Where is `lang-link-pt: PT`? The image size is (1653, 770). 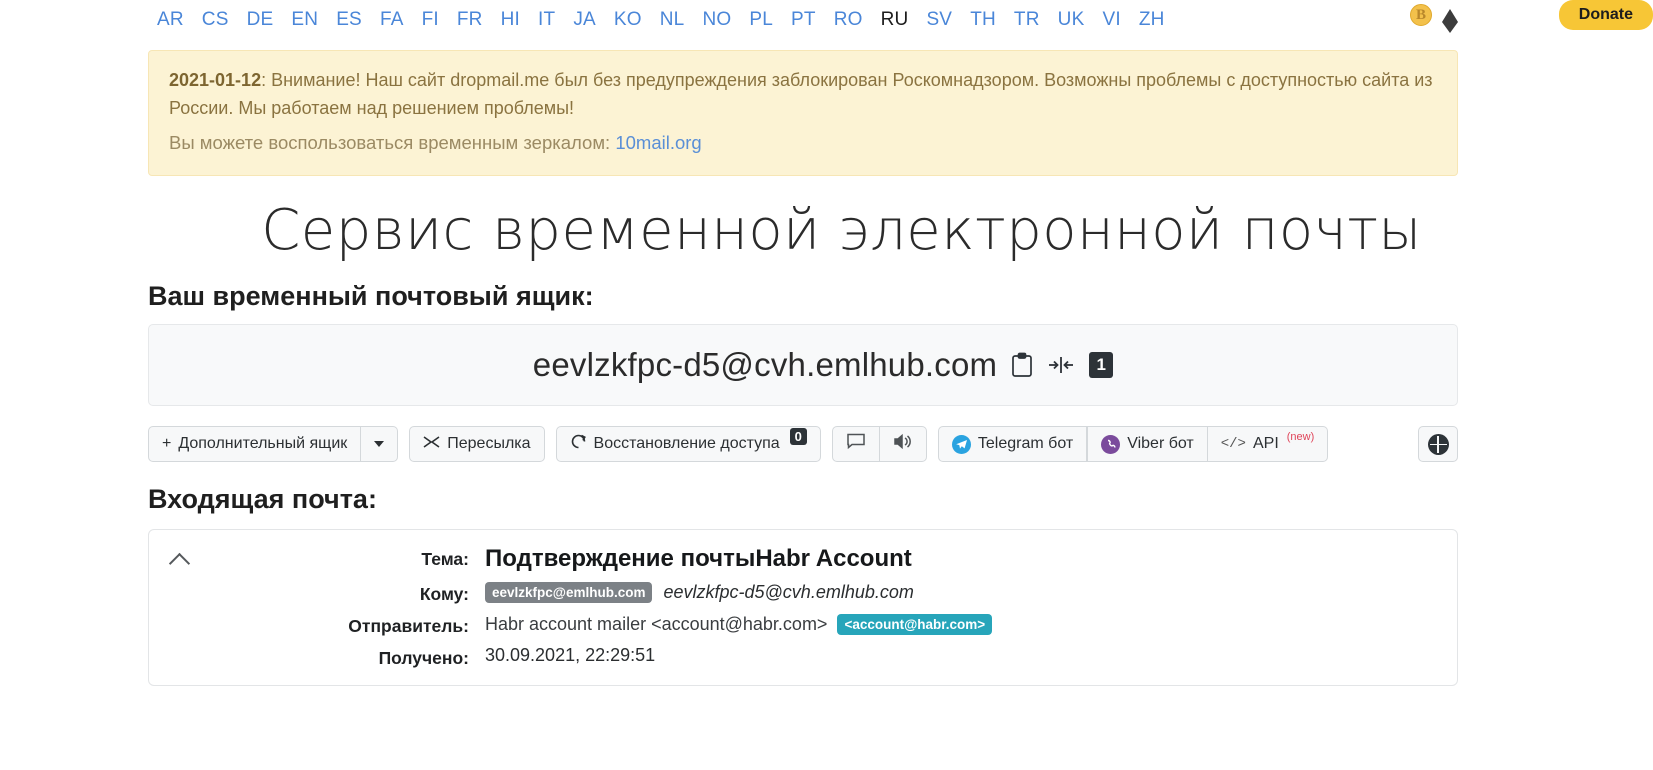
lang-link-pt: PT is located at coordinates (803, 20).